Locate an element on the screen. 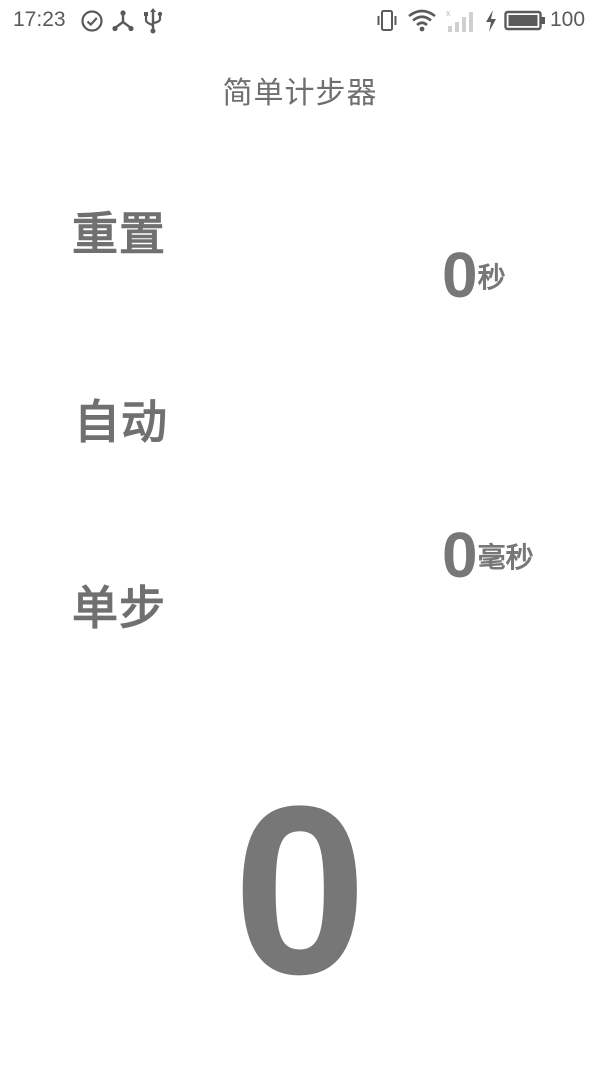 Image resolution: width=600 pixels, height=1067 pixels. seconds-value: 0 is located at coordinates (460, 275).